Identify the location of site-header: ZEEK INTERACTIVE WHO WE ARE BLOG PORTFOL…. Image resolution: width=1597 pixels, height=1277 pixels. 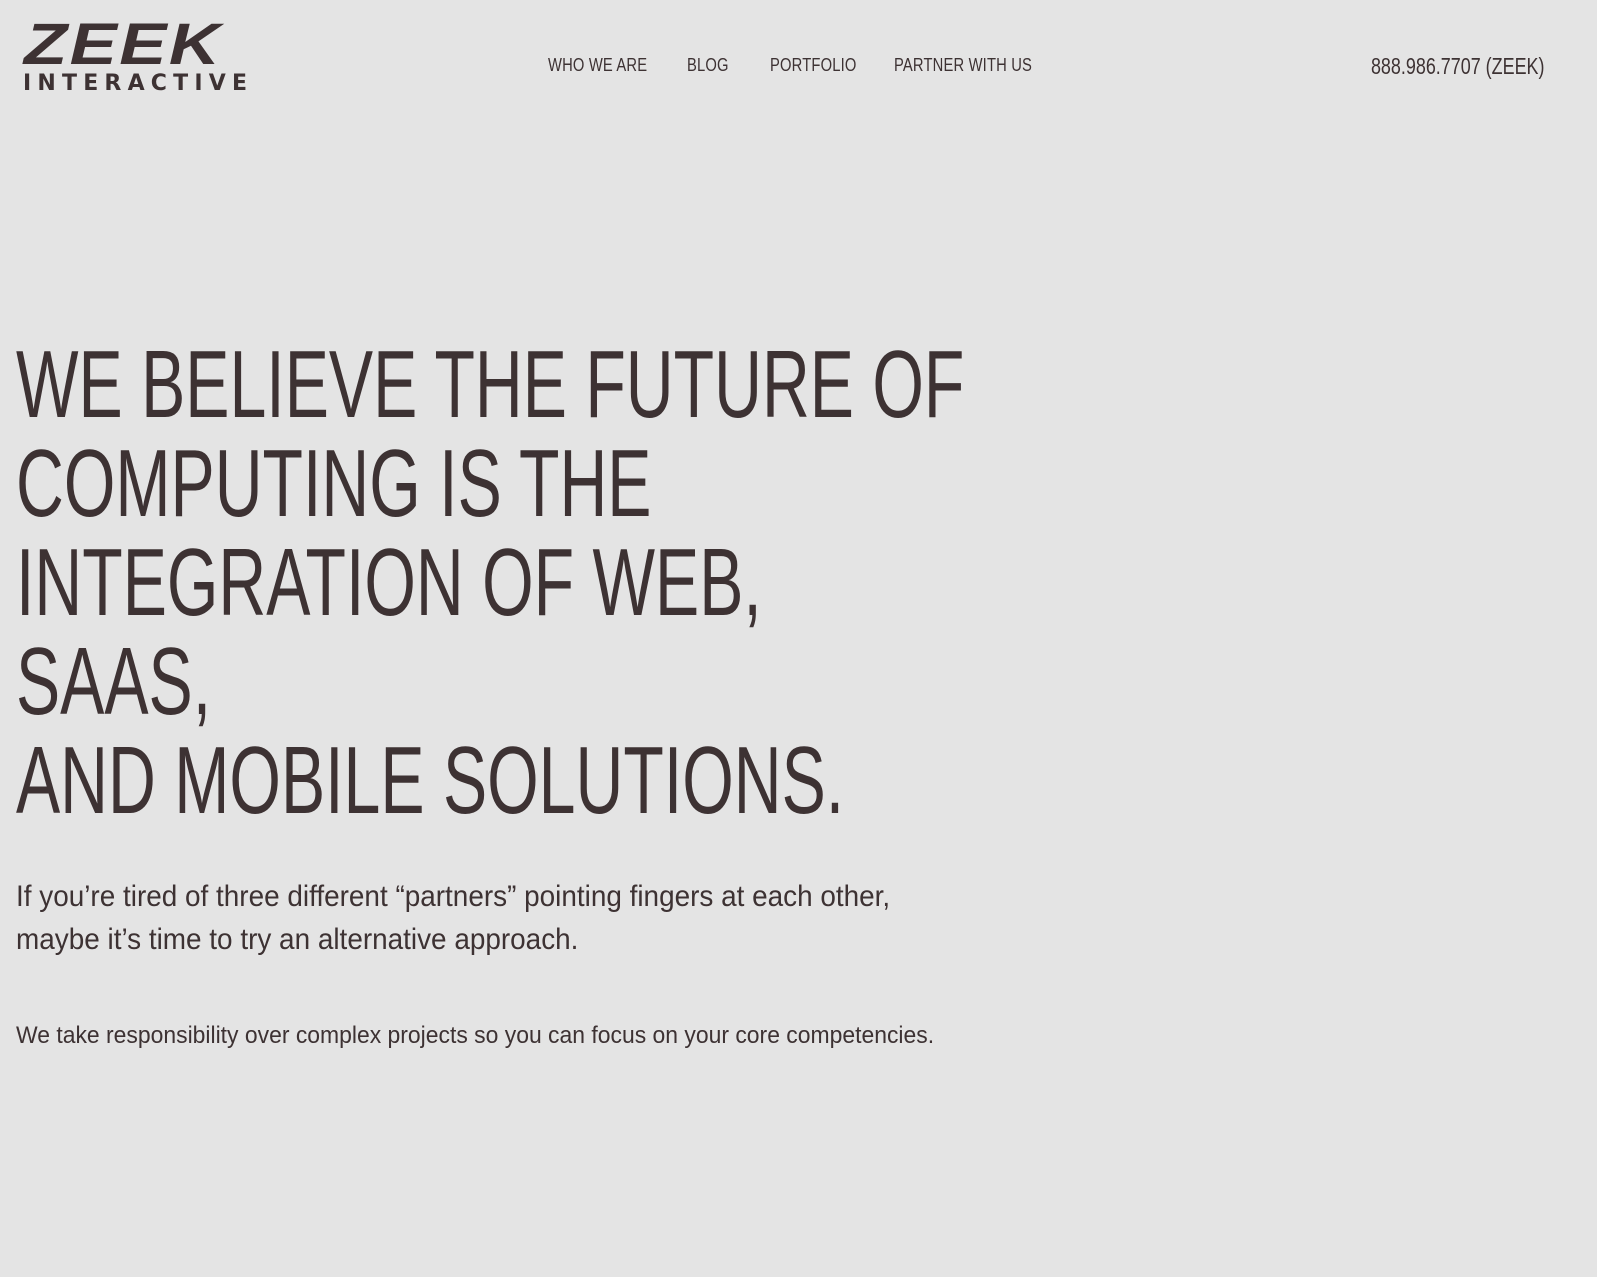
(798, 65).